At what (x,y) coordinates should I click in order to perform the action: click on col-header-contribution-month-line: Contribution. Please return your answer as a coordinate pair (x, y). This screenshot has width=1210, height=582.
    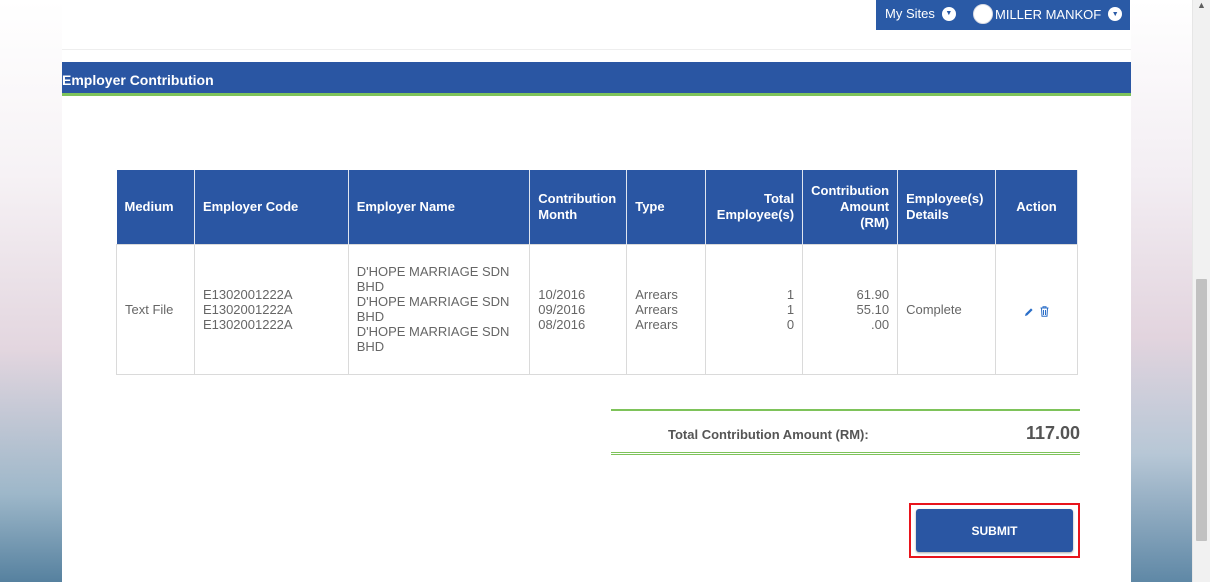
    Looking at the image, I should click on (577, 198).